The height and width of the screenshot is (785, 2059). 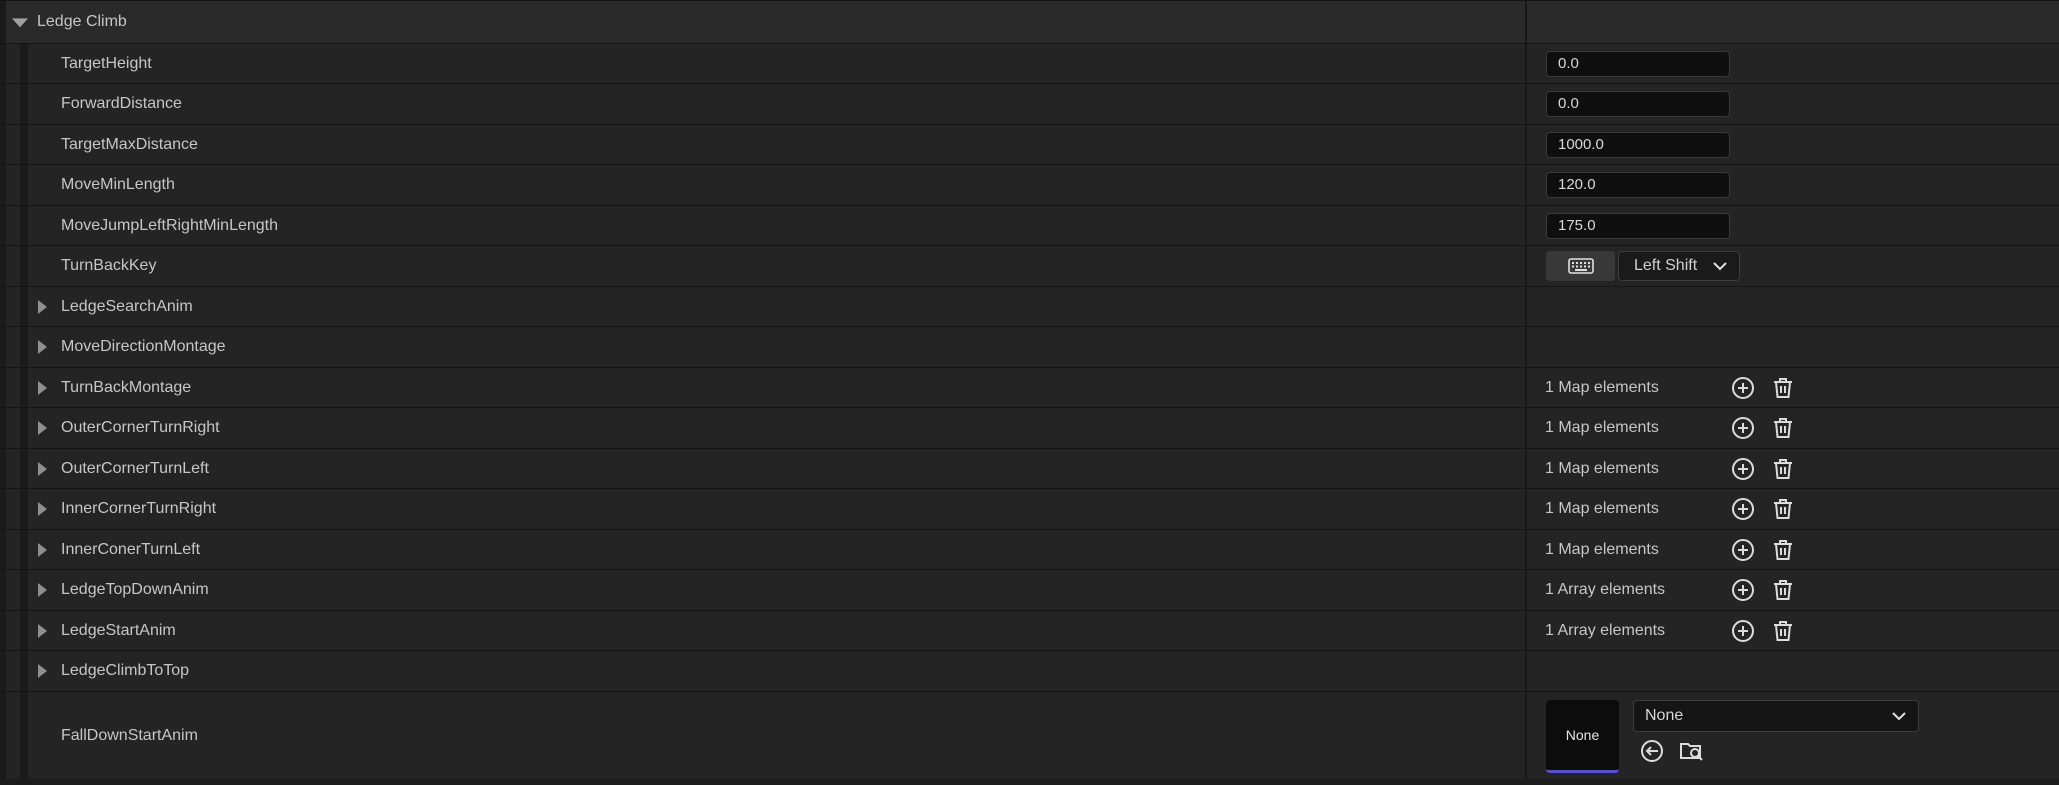 I want to click on property-label: TurnBackMontage, so click(x=126, y=387).